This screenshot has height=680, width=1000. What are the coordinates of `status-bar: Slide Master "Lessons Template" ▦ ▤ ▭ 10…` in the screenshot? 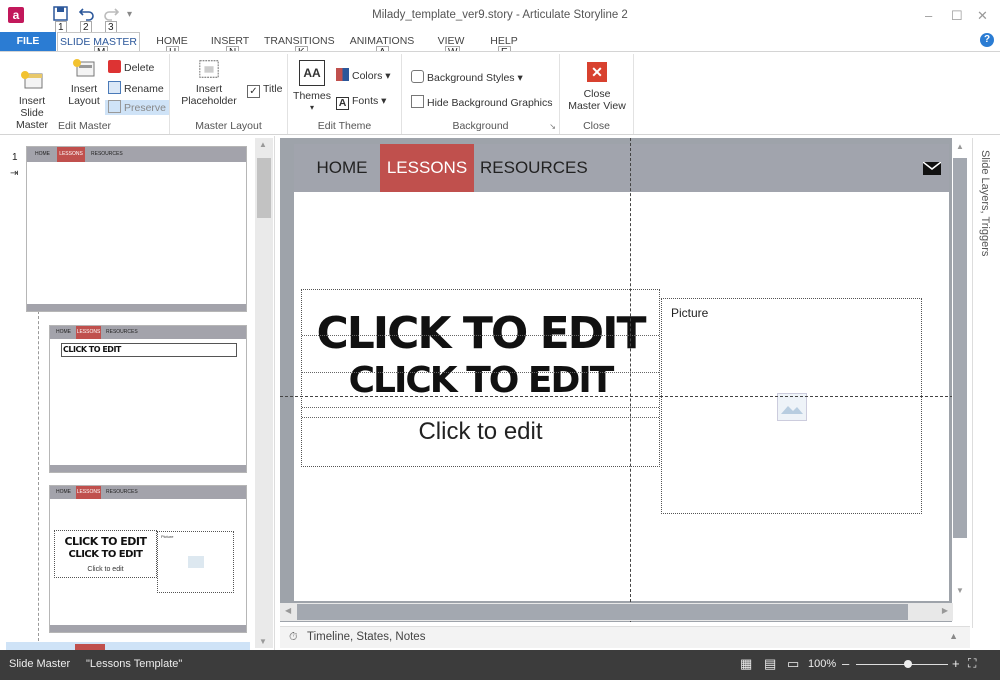 It's located at (500, 665).